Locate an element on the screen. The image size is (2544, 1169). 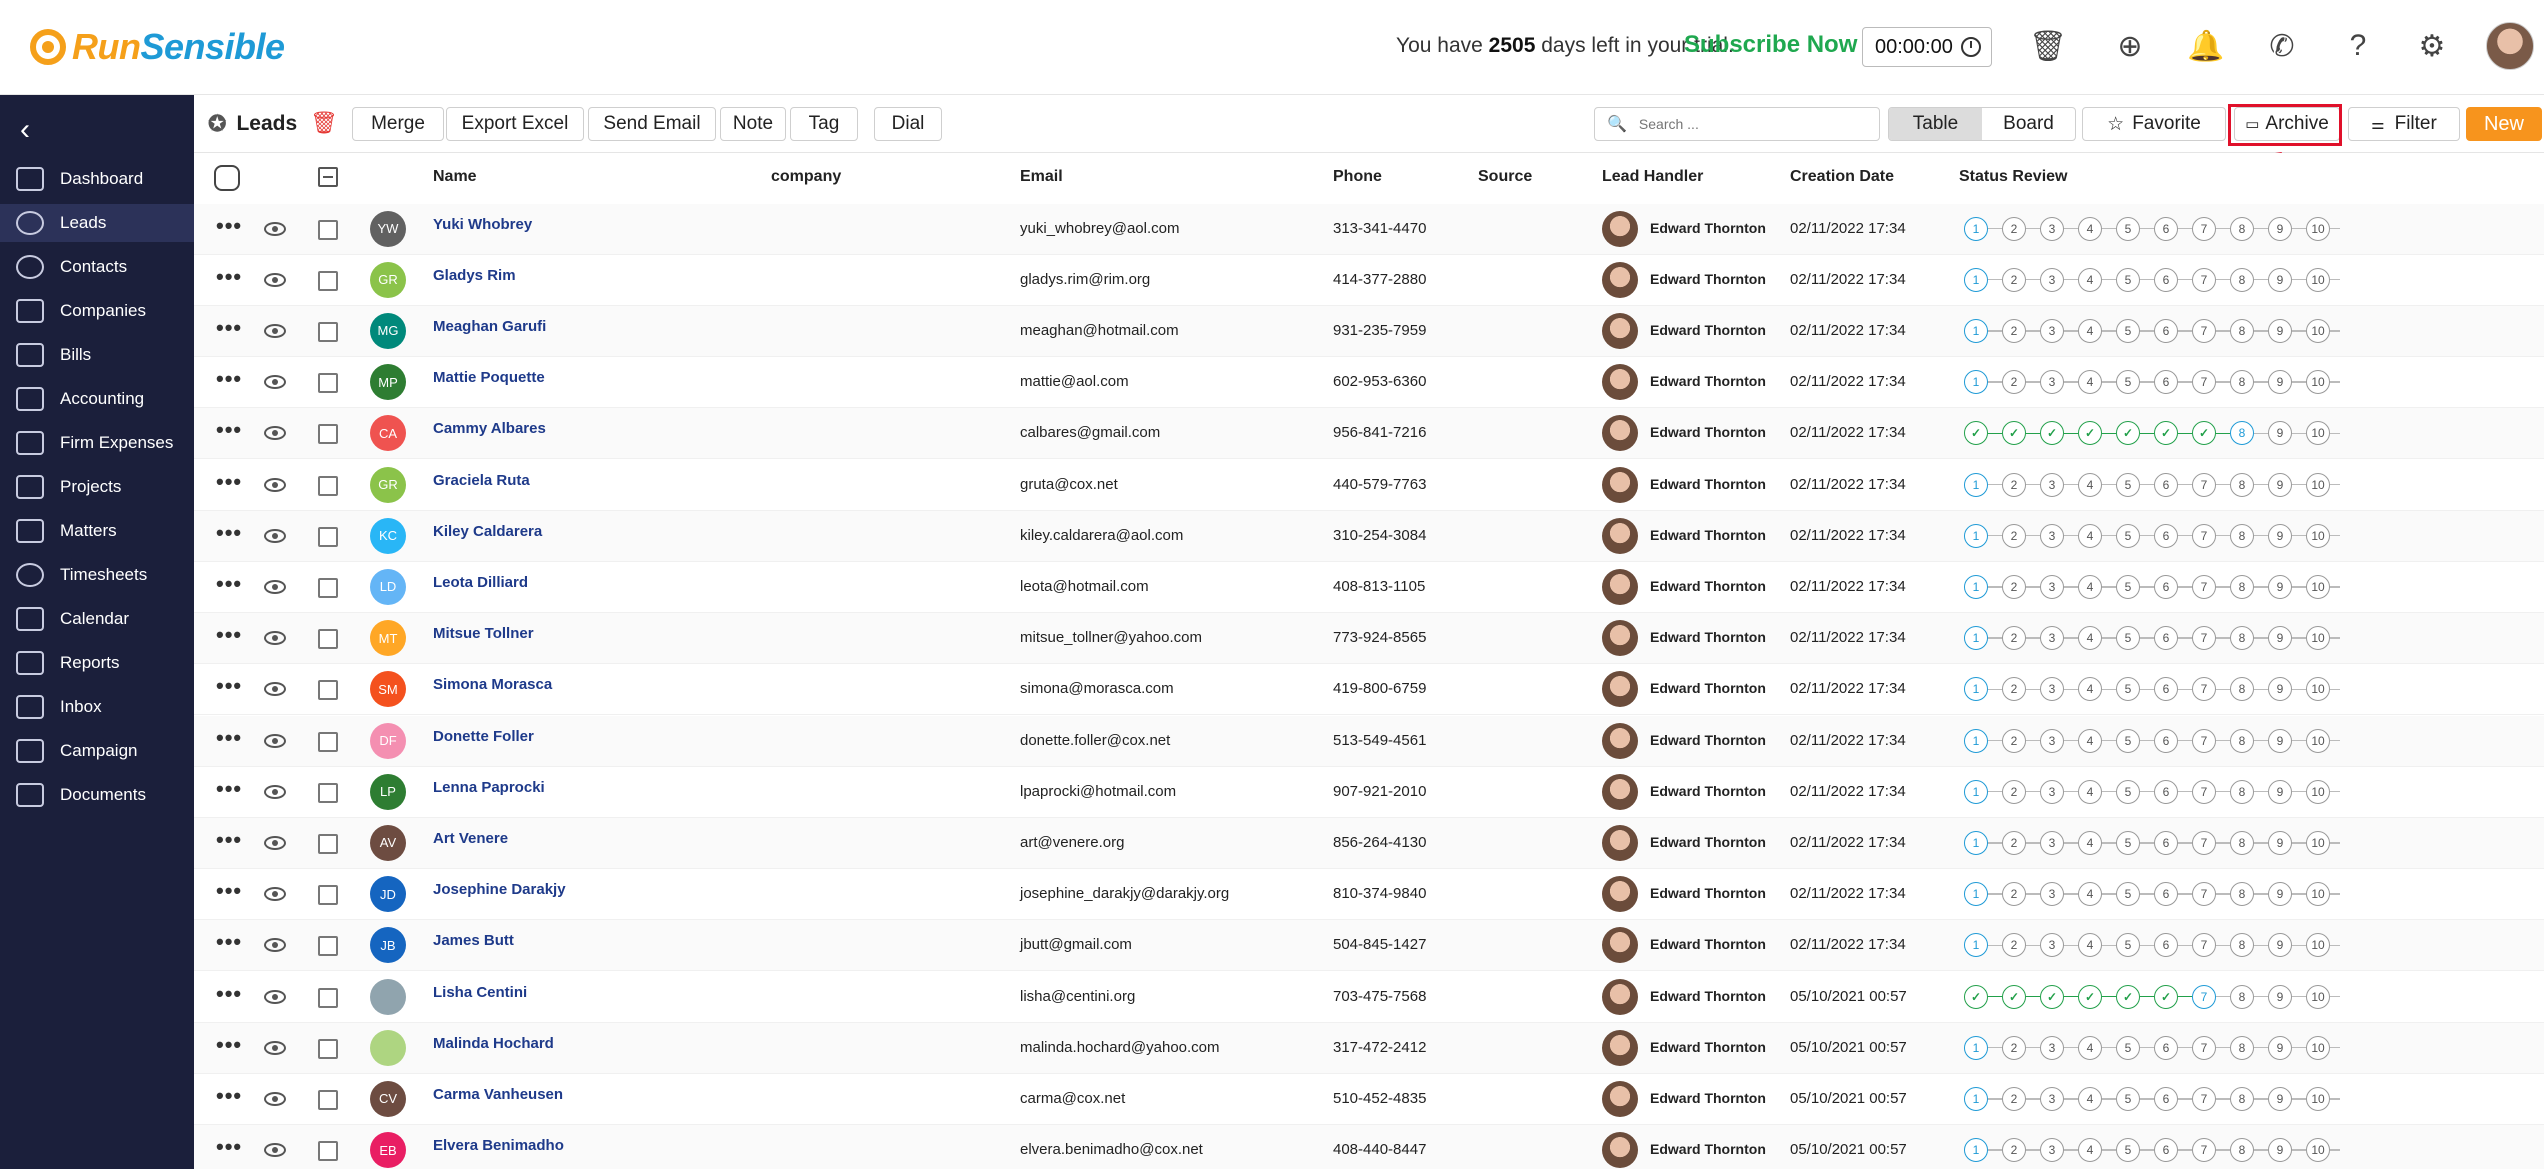
status-step: ✓ is located at coordinates (2052, 433).